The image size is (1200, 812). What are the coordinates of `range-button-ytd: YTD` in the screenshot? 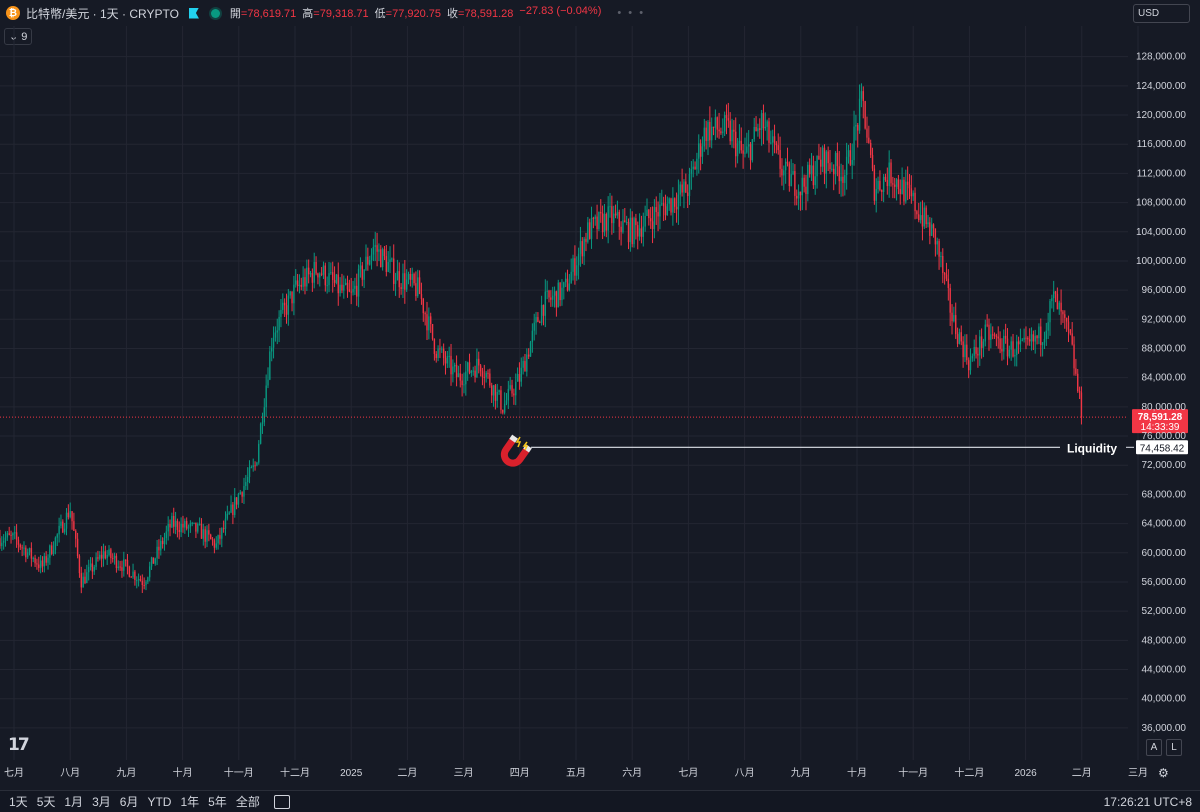 It's located at (159, 802).